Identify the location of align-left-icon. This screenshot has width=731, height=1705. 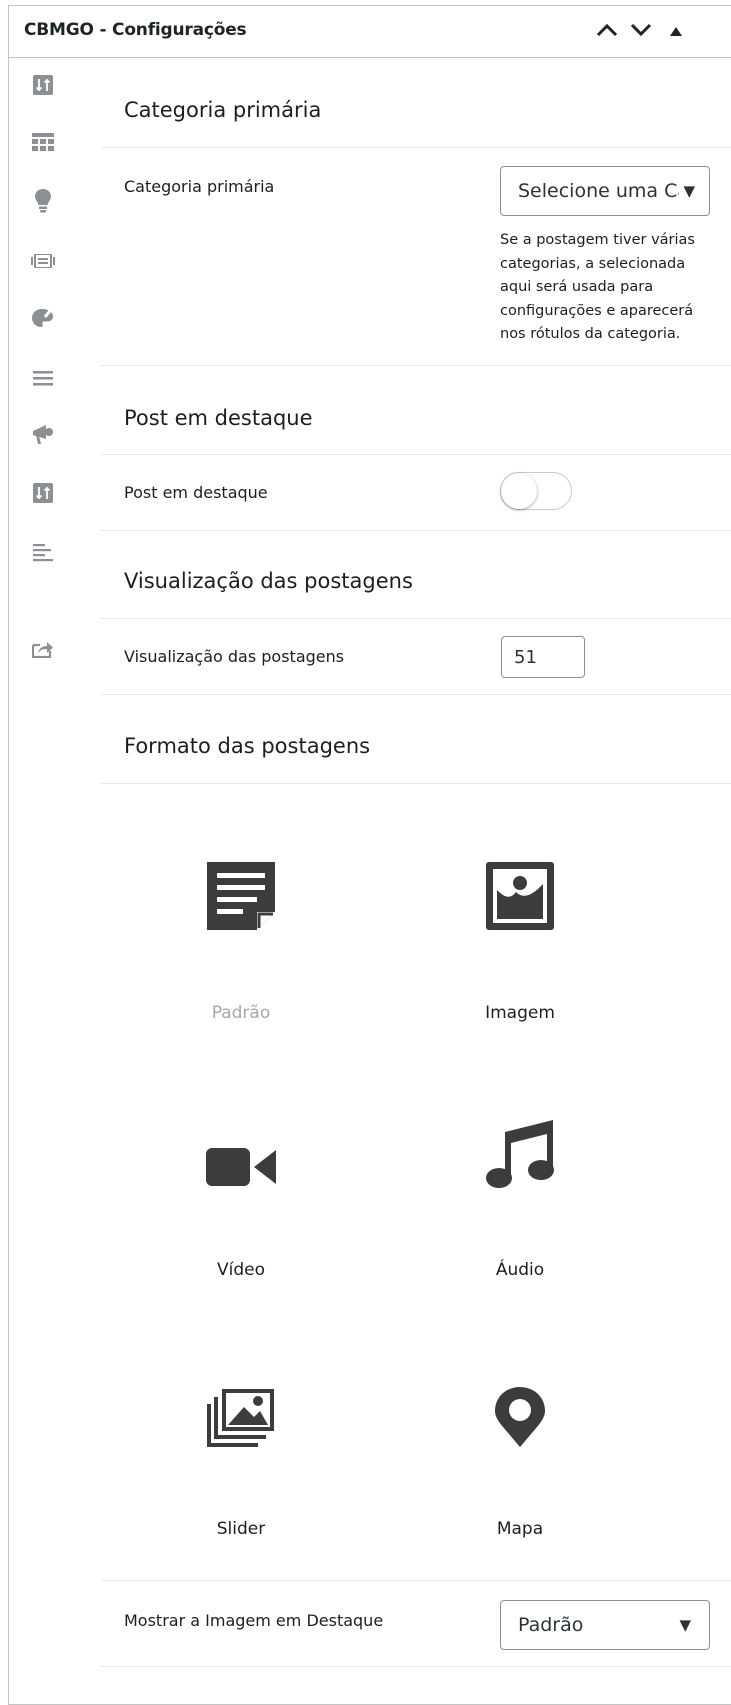
(43, 553).